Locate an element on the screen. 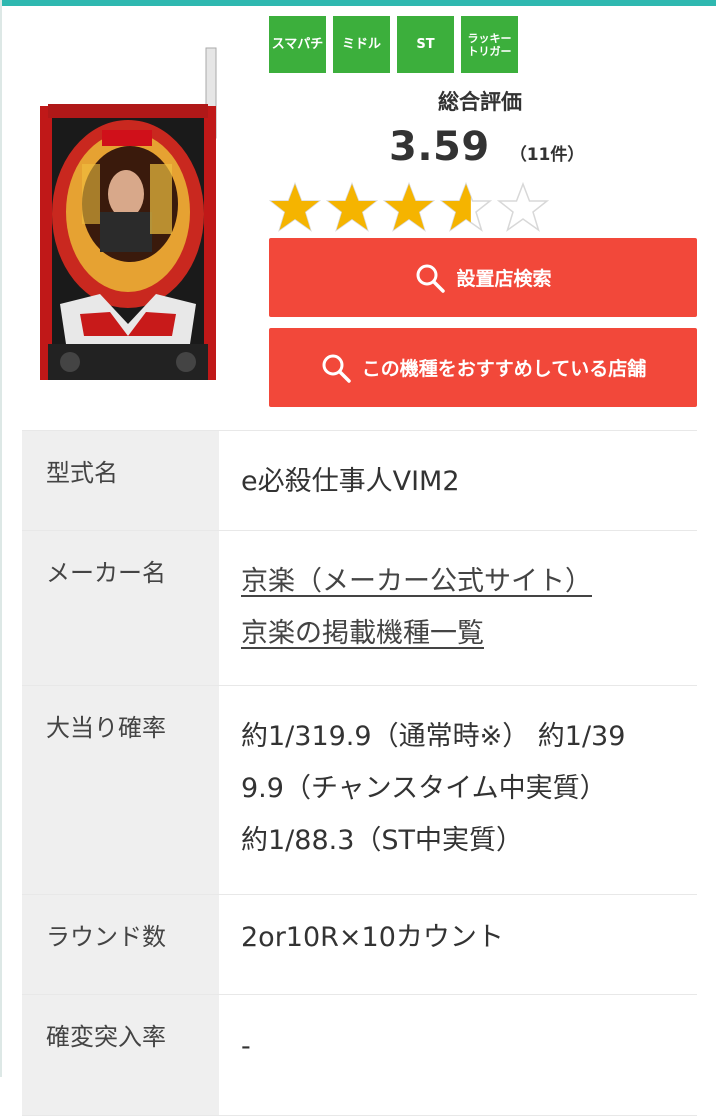 The width and height of the screenshot is (716, 1116). tag-smapachi: スマパチ is located at coordinates (297, 44).